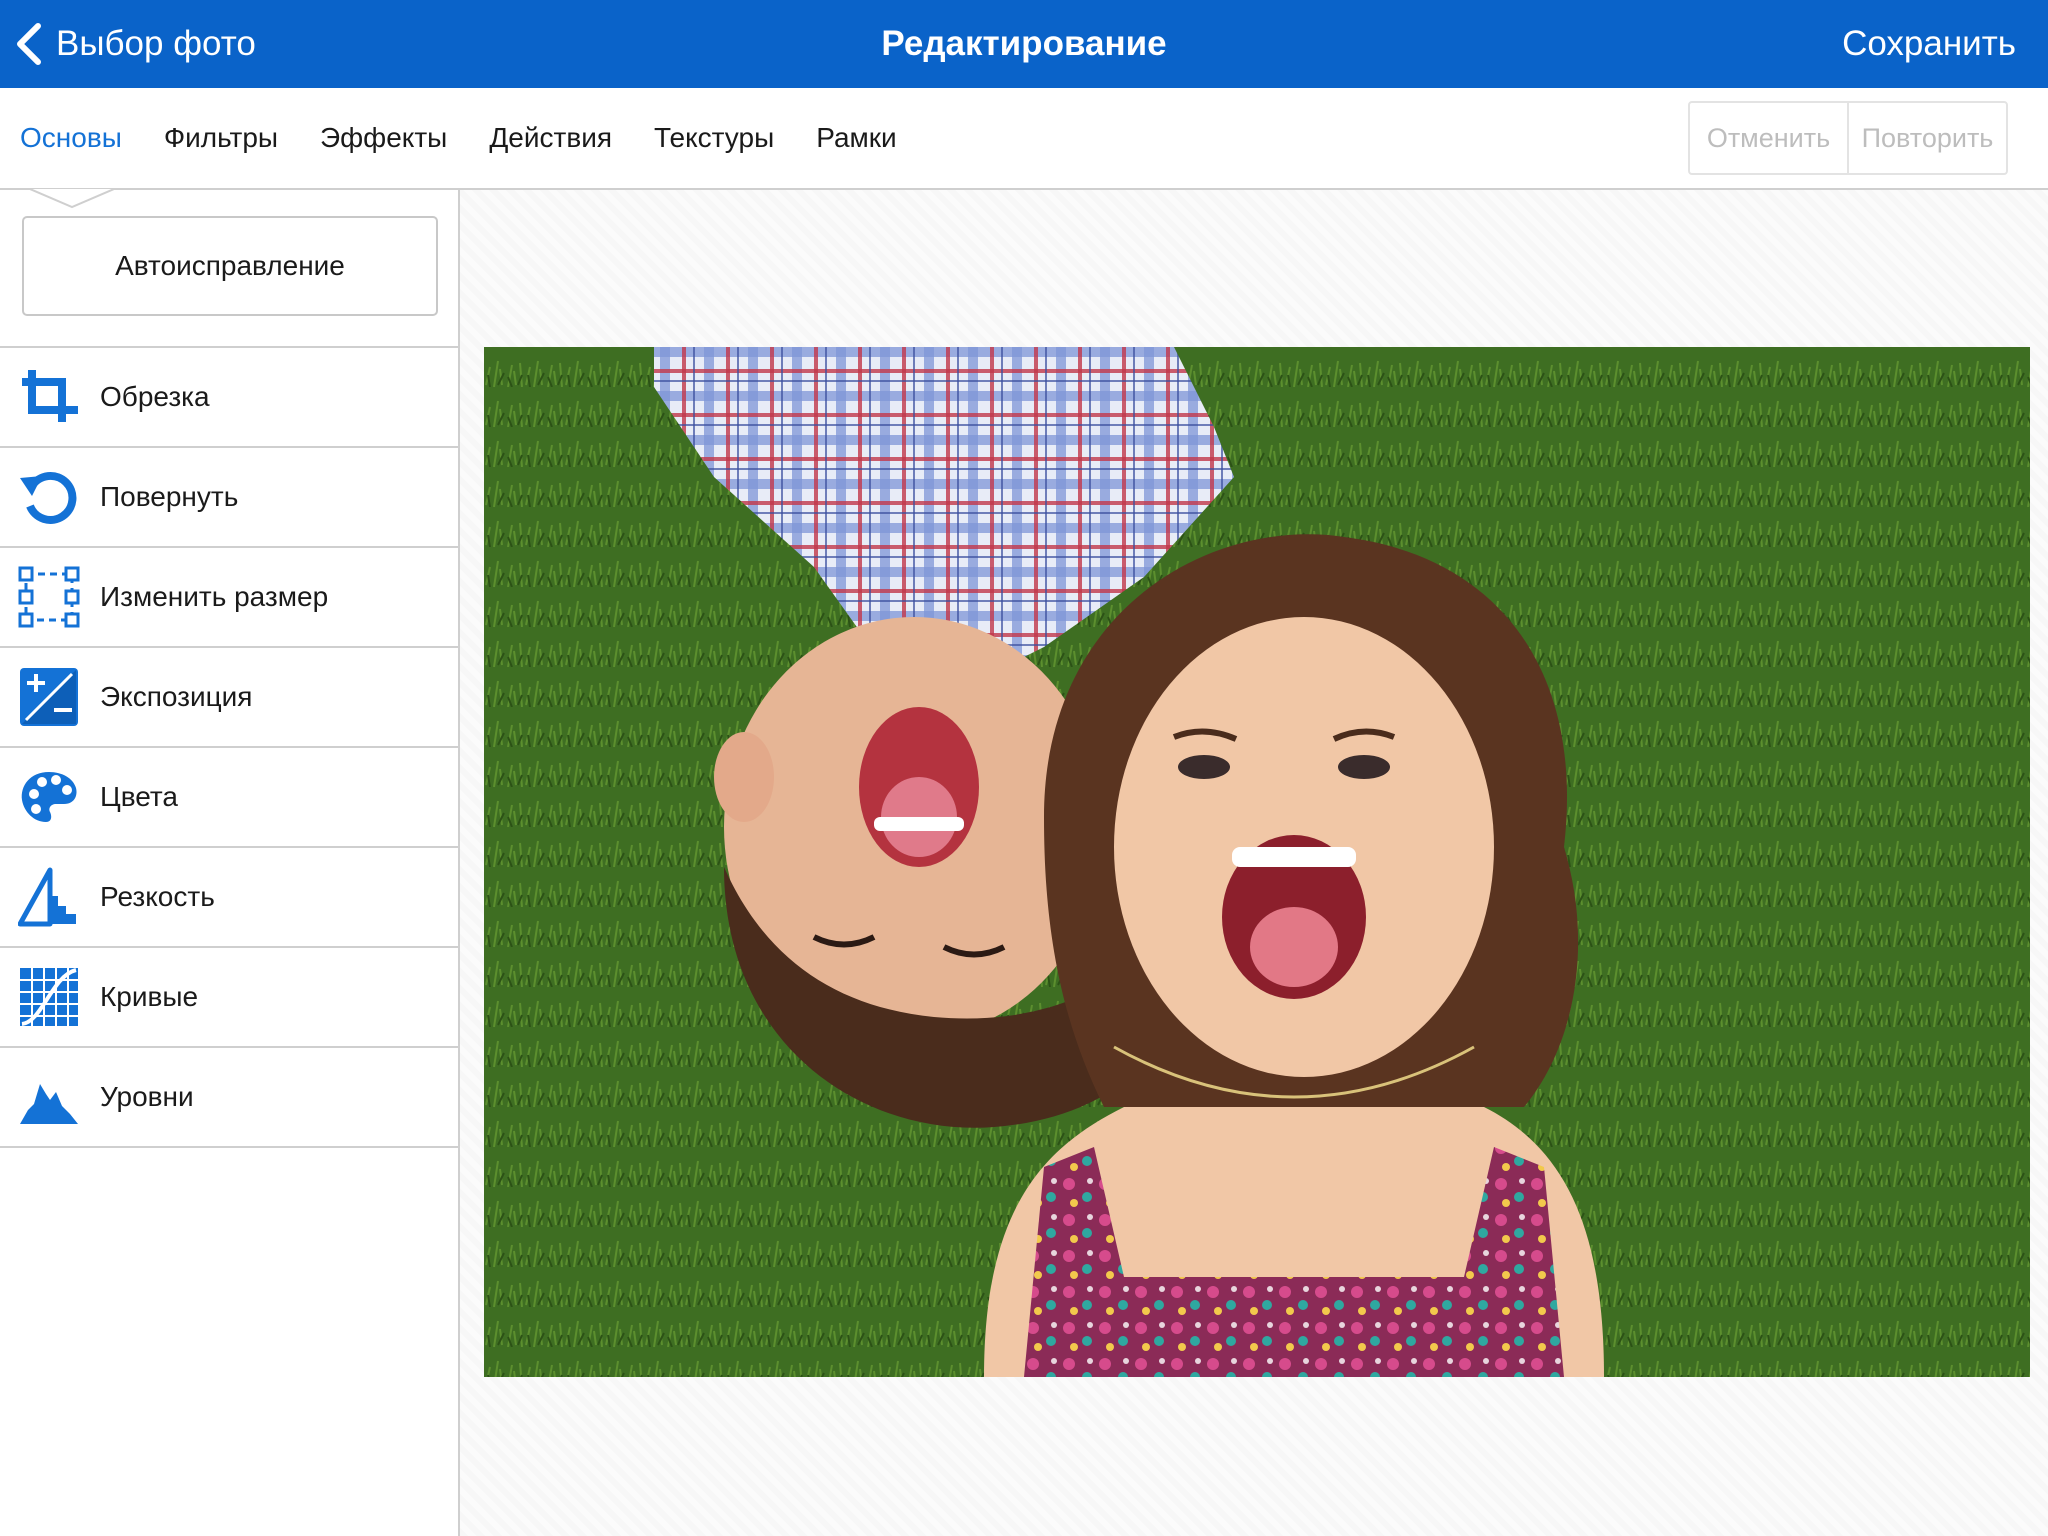 The image size is (2048, 1536). Describe the element at coordinates (176, 696) in the screenshot. I see `tool-label: Экспозиция` at that location.